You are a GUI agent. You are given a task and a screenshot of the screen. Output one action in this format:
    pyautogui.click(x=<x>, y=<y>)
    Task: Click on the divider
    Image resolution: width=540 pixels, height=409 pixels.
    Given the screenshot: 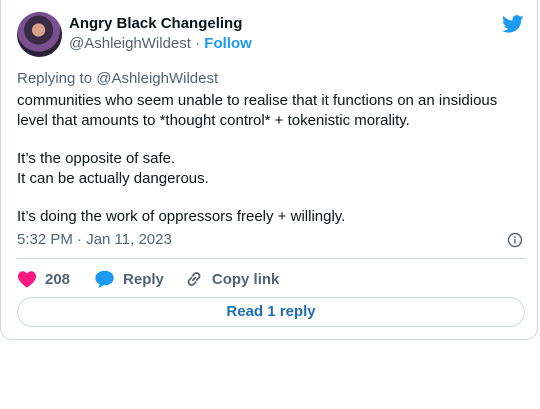 What is the action you would take?
    pyautogui.click(x=271, y=258)
    